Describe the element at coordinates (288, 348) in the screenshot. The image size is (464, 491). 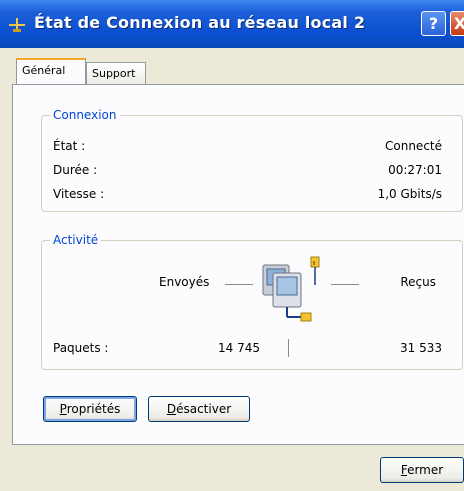
I see `packets-divider` at that location.